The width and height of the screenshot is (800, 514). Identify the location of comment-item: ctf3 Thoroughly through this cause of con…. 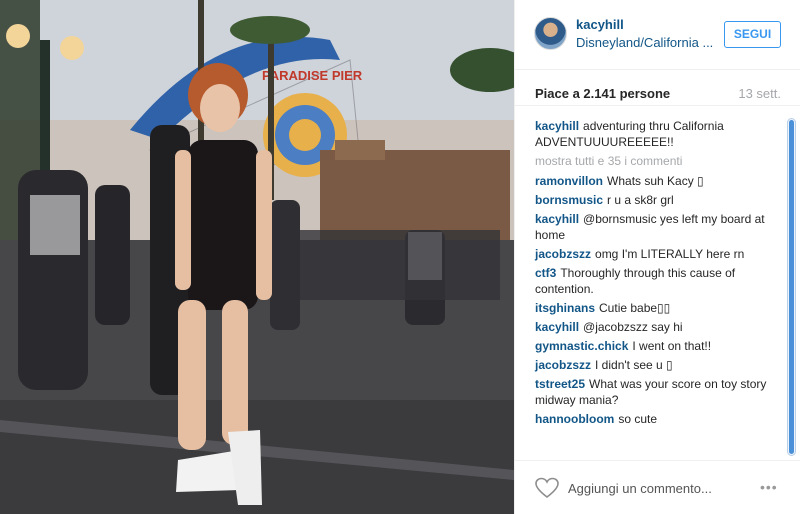
(659, 281).